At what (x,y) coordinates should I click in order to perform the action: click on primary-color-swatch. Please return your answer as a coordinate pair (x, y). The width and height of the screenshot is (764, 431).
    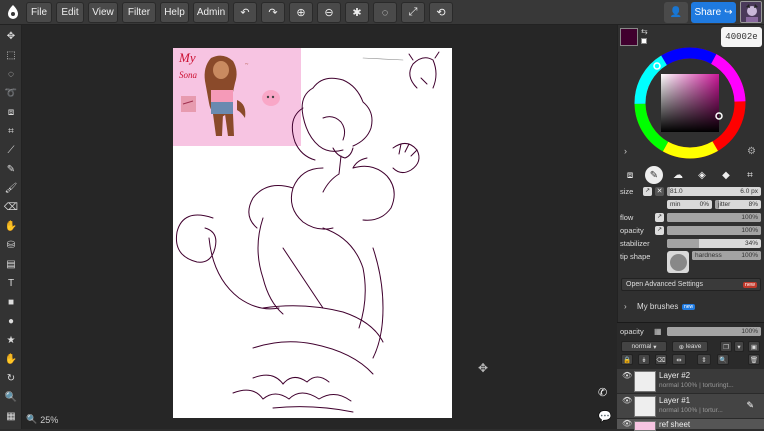
    Looking at the image, I should click on (629, 37).